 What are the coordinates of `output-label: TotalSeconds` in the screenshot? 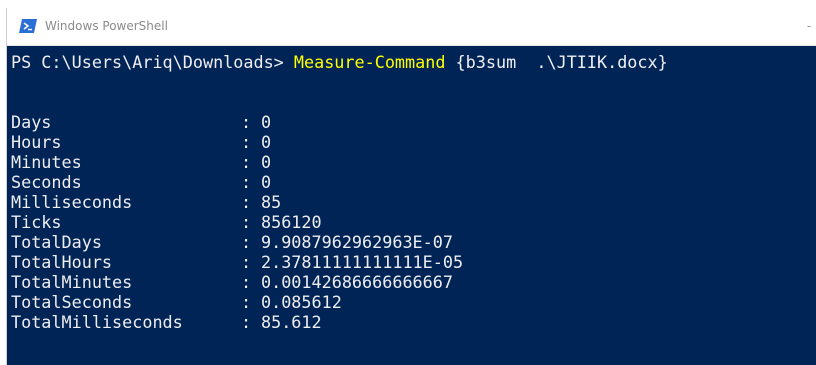 It's located at (72, 302).